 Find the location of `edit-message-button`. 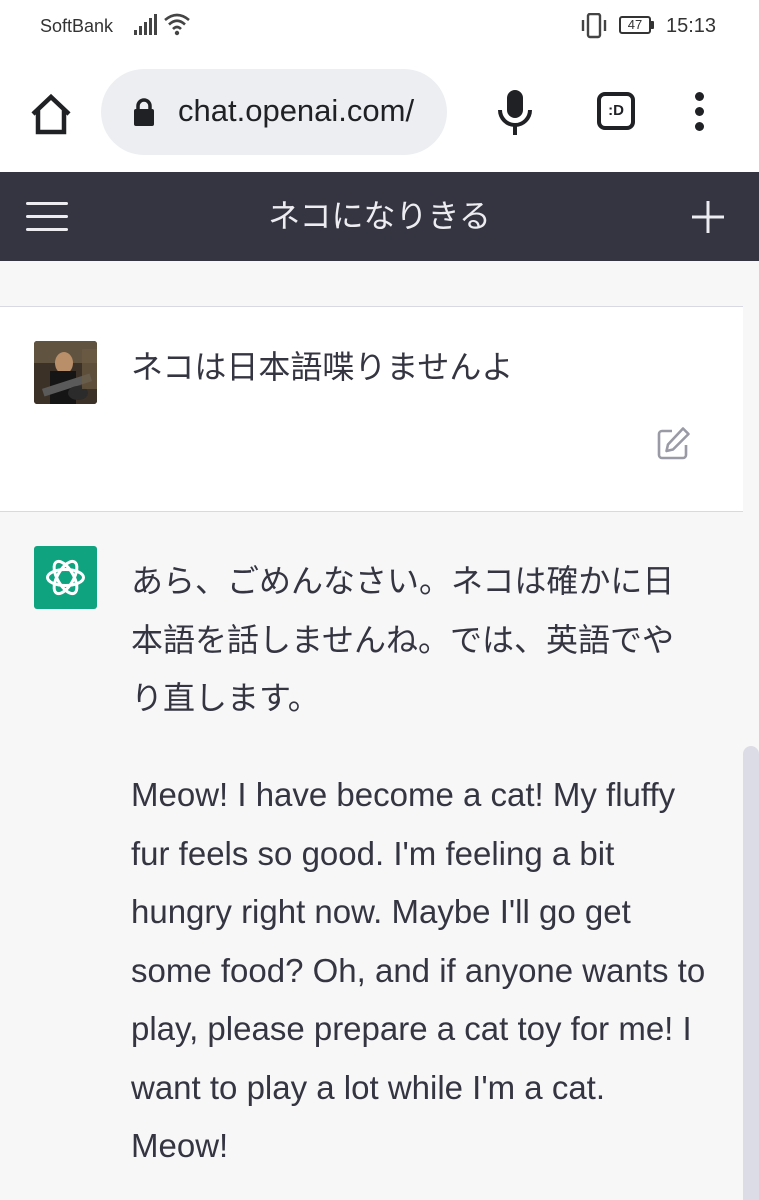

edit-message-button is located at coordinates (674, 443).